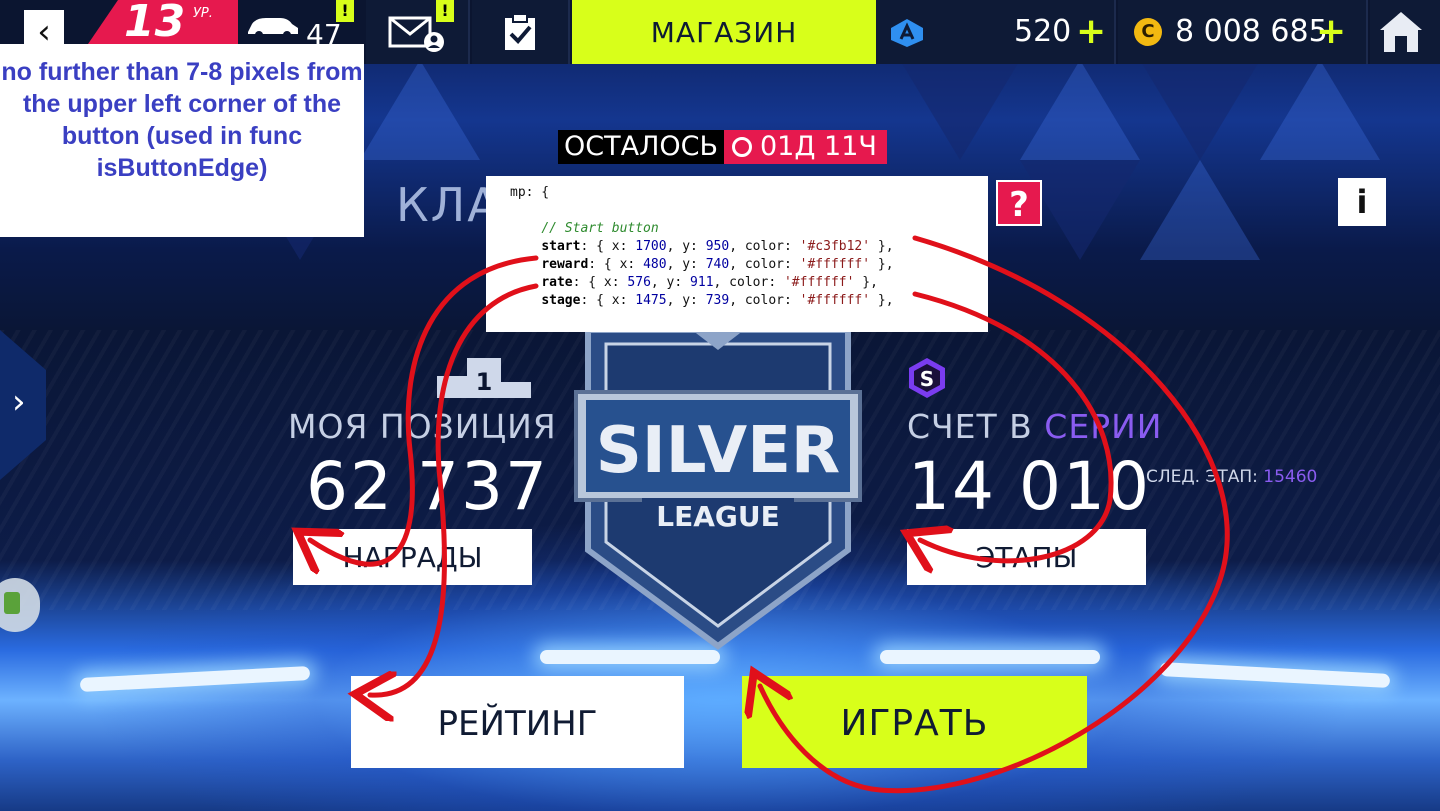  Describe the element at coordinates (427, 486) in the screenshot. I see `my-position-value: 62 737` at that location.